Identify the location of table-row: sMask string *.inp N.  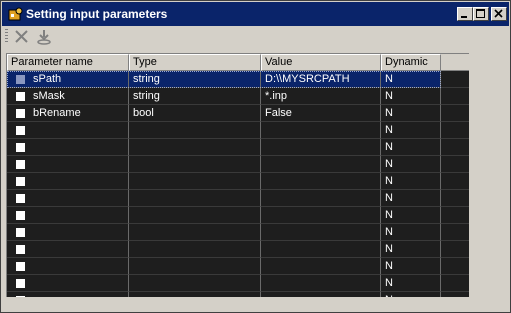
(238, 96).